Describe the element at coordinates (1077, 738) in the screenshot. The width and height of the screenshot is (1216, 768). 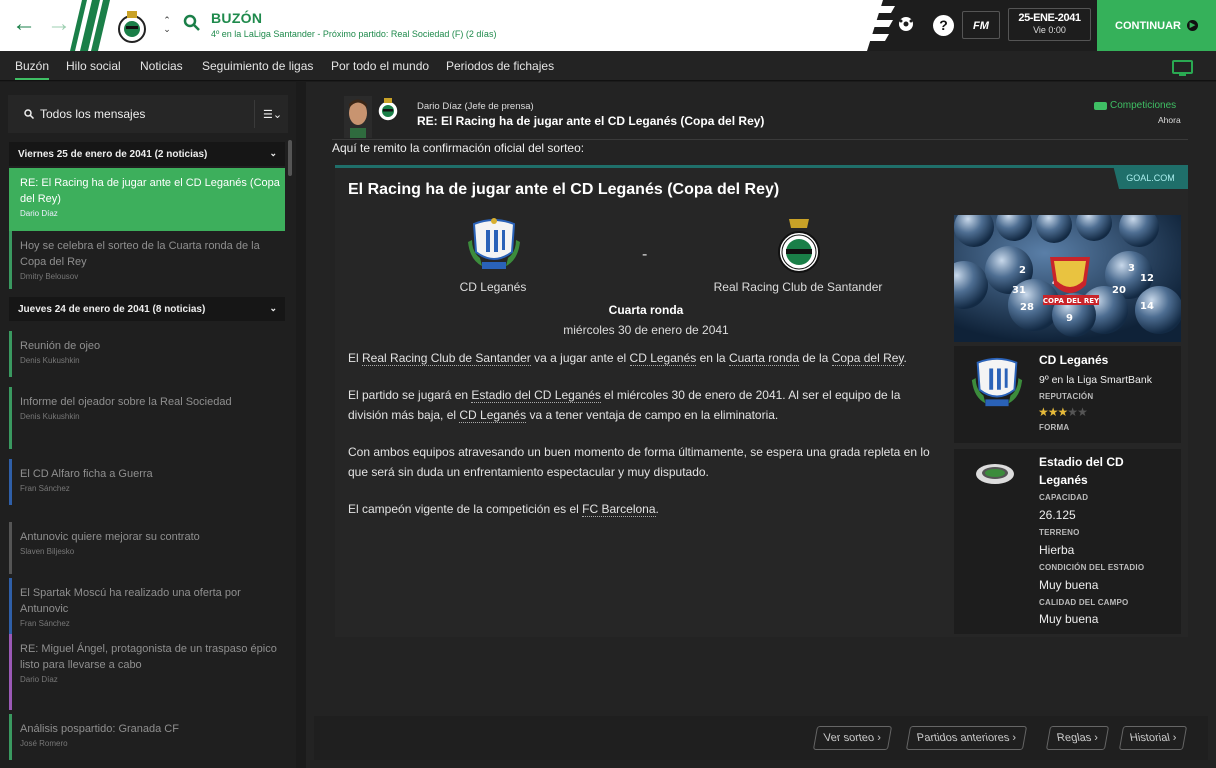
I see `rules-button: Reglas ›` at that location.